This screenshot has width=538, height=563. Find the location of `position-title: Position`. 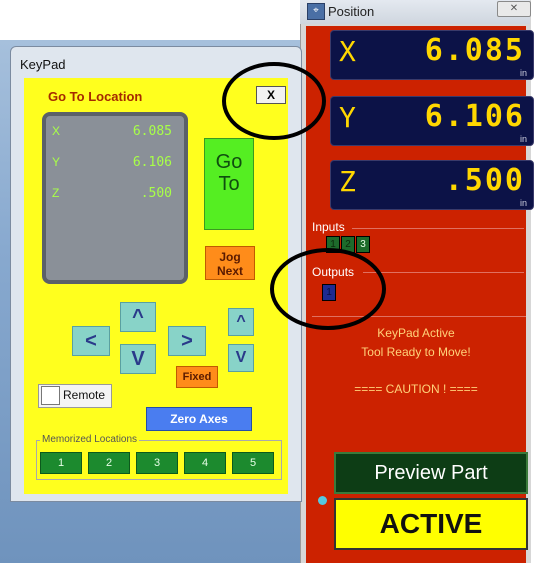

position-title: Position is located at coordinates (351, 11).